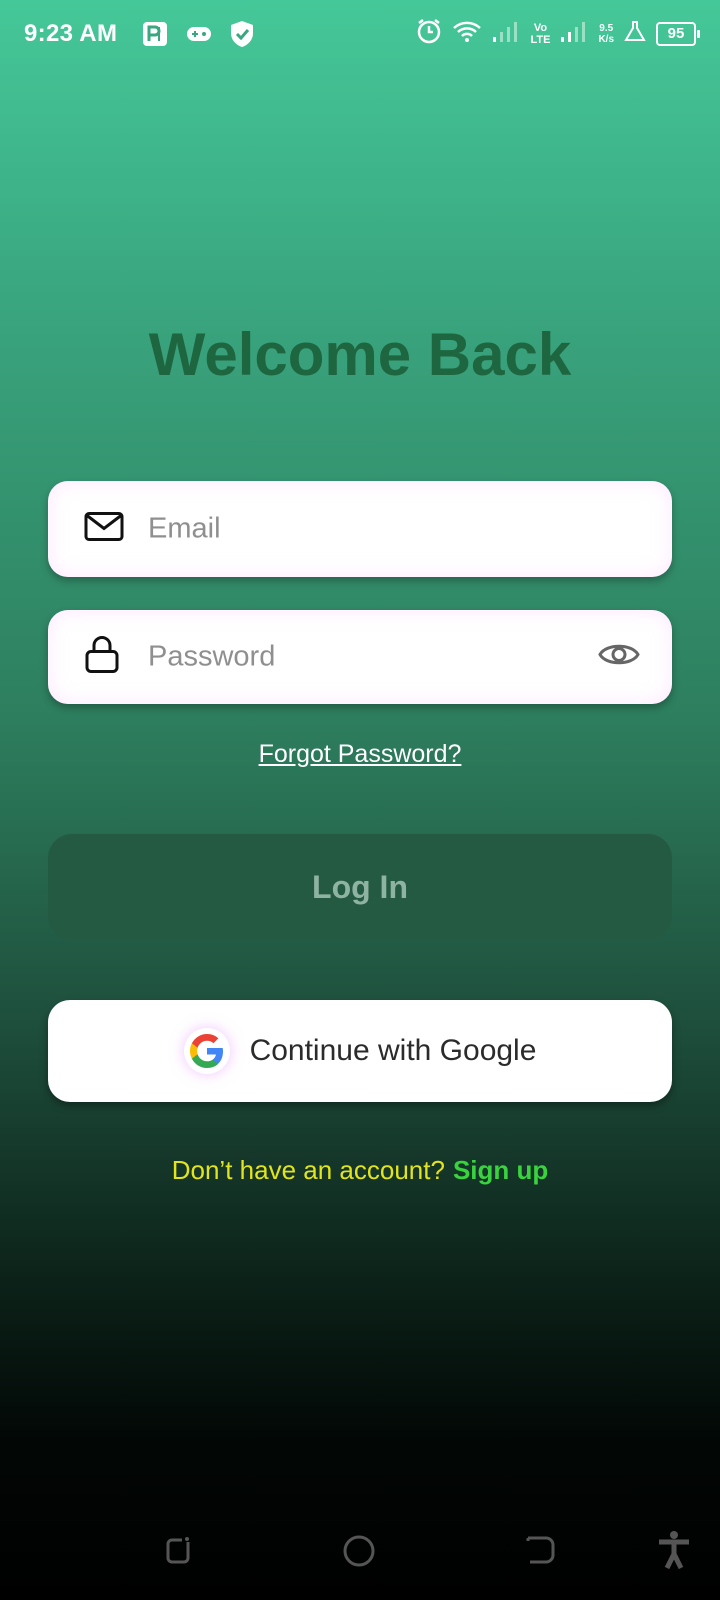 This screenshot has width=720, height=1600. I want to click on password-input, so click(360, 657).